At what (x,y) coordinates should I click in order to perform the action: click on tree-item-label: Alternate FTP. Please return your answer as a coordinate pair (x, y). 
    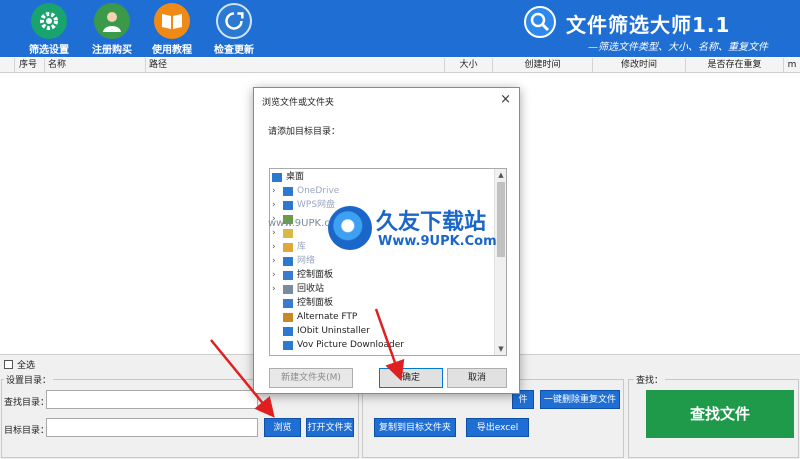
    Looking at the image, I should click on (327, 317).